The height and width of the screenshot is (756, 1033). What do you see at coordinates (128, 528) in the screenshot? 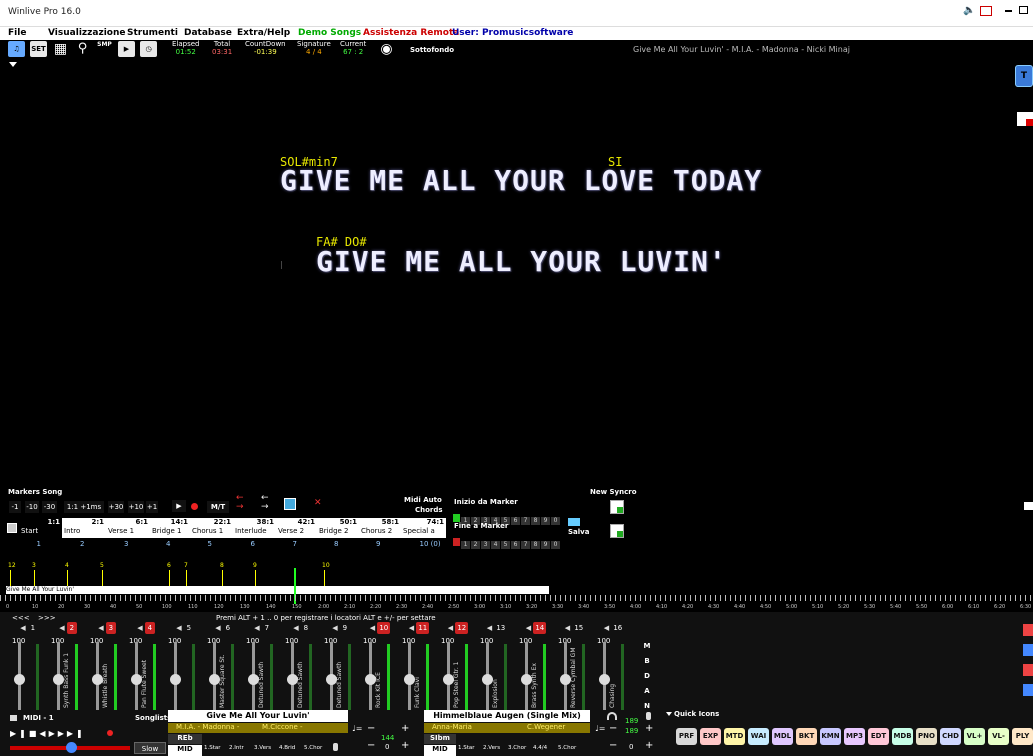
I see `marker-3: 6:1 Verse 1` at bounding box center [128, 528].